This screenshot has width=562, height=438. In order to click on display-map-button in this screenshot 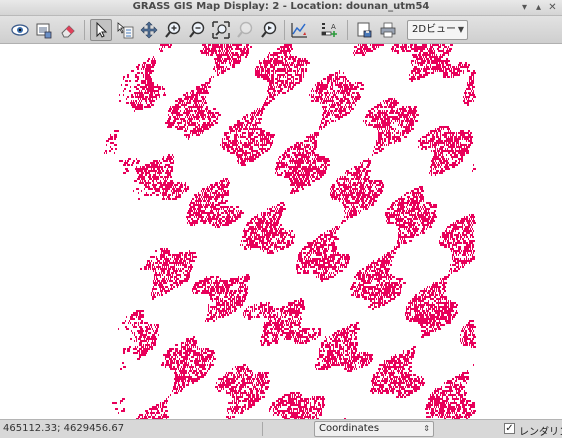, I will do `click(20, 30)`.